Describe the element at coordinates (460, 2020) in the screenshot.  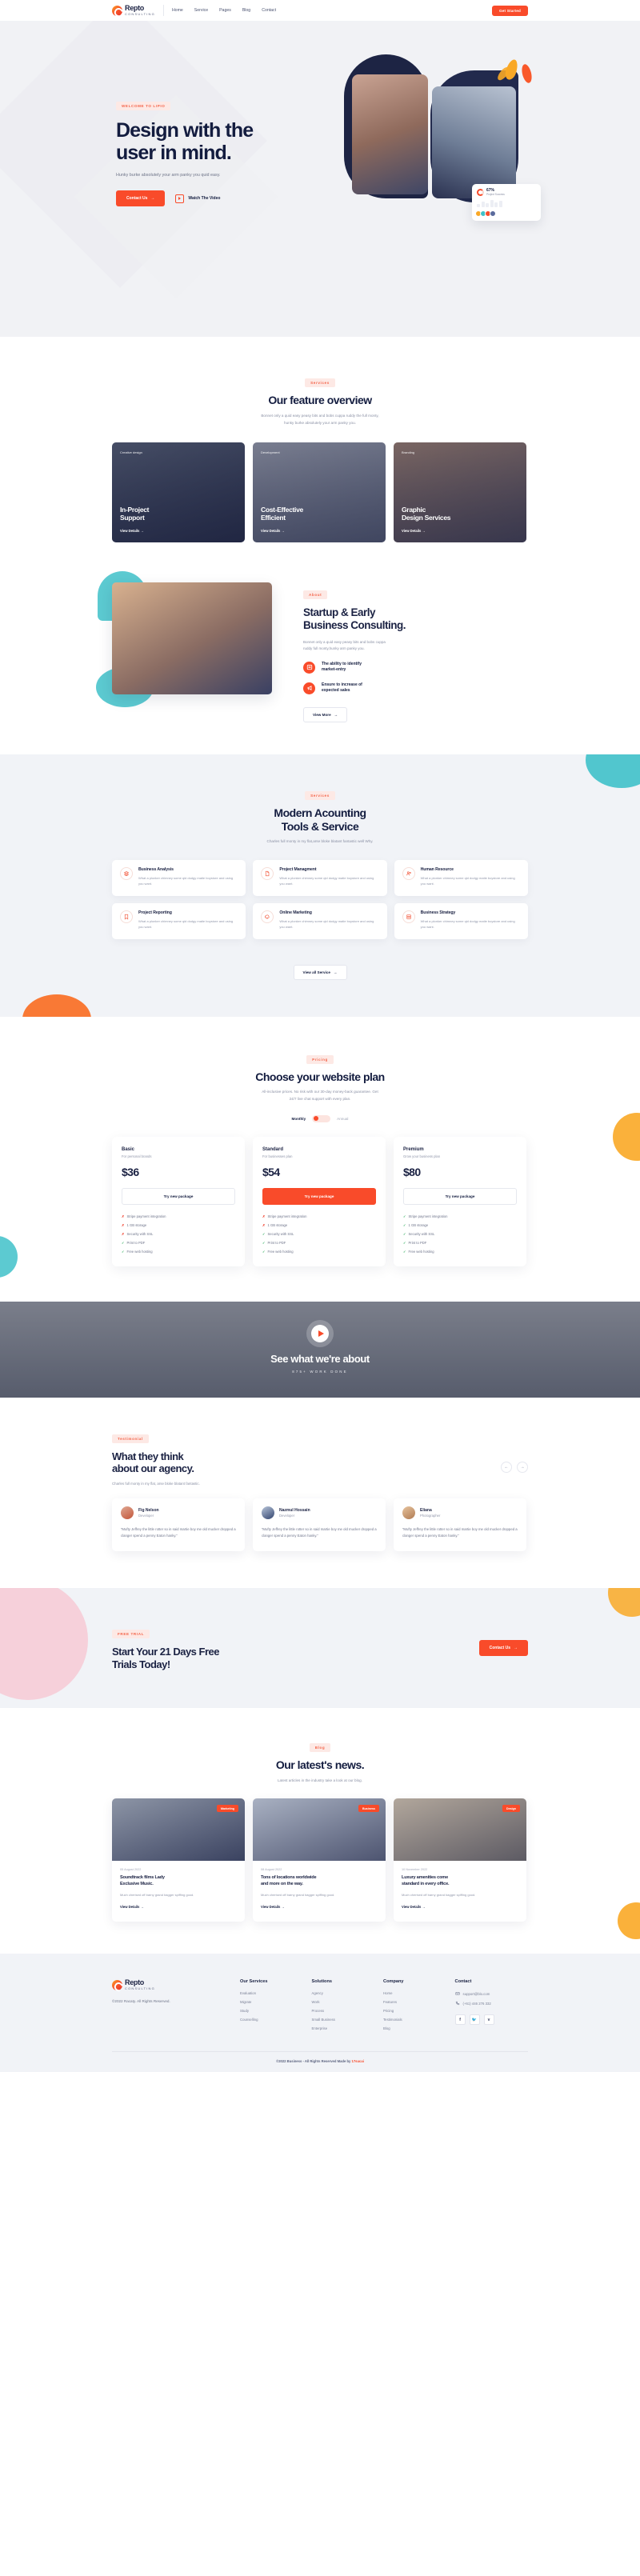
I see `facebook-icon: f` at that location.